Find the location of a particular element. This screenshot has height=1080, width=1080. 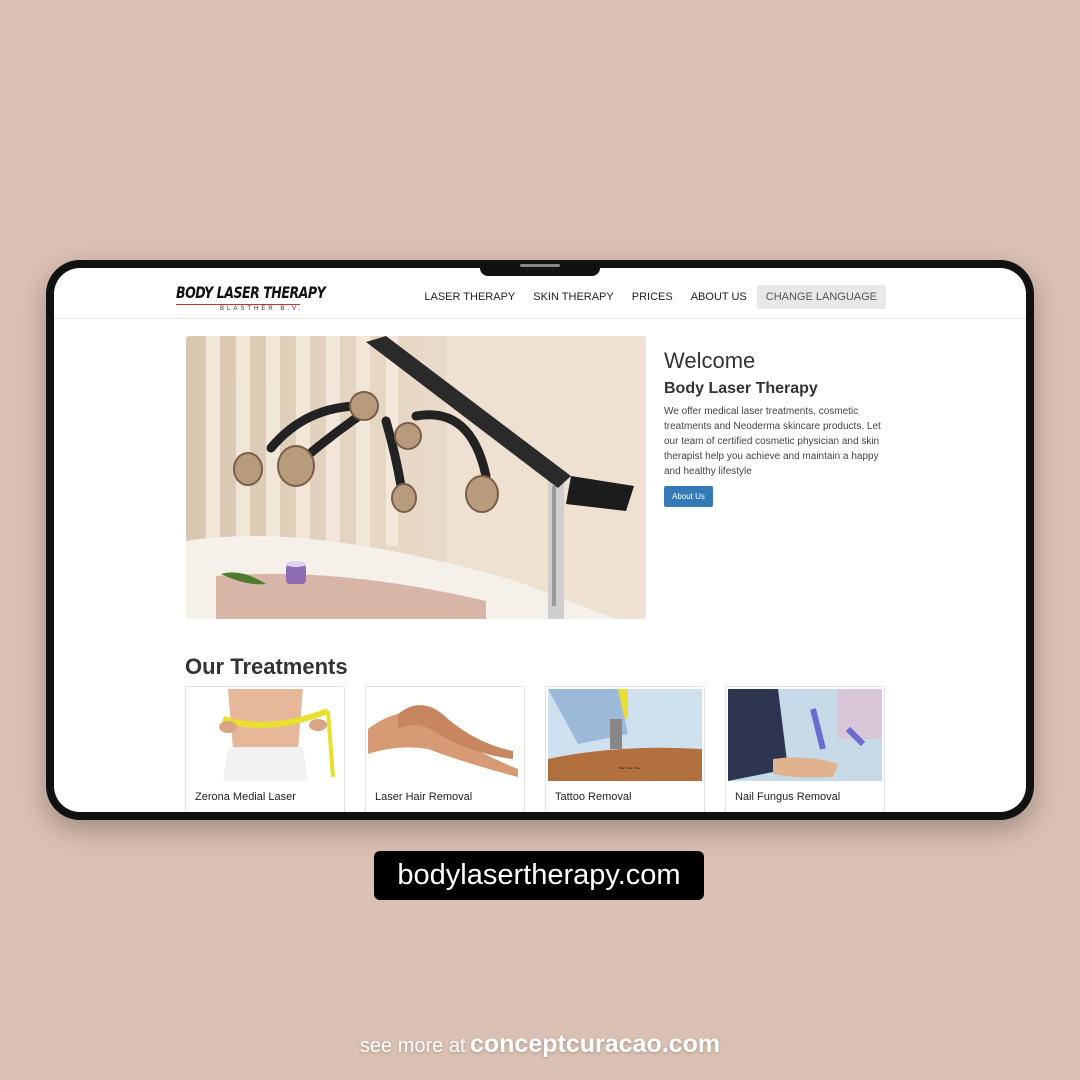

treatment-card-nail-fungus-removal: Nail Fungus Removal is located at coordinates (805, 749).